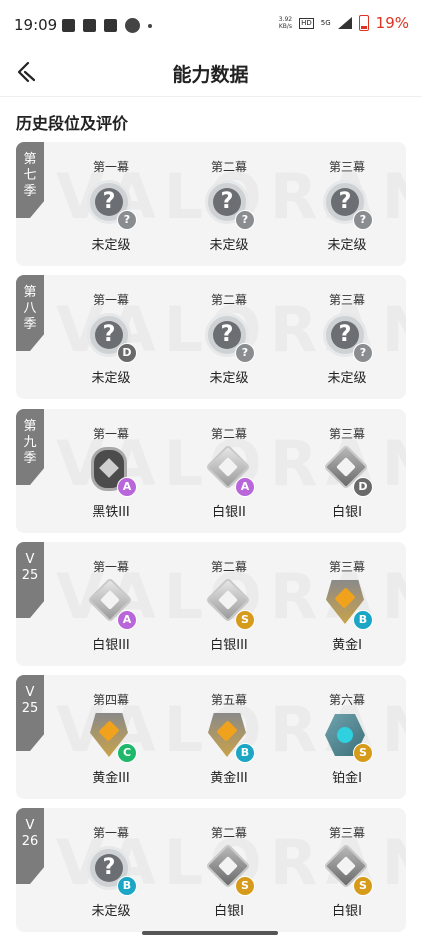 This screenshot has width=421, height=941. What do you see at coordinates (111, 778) in the screenshot?
I see `rank-label: 黄金III` at bounding box center [111, 778].